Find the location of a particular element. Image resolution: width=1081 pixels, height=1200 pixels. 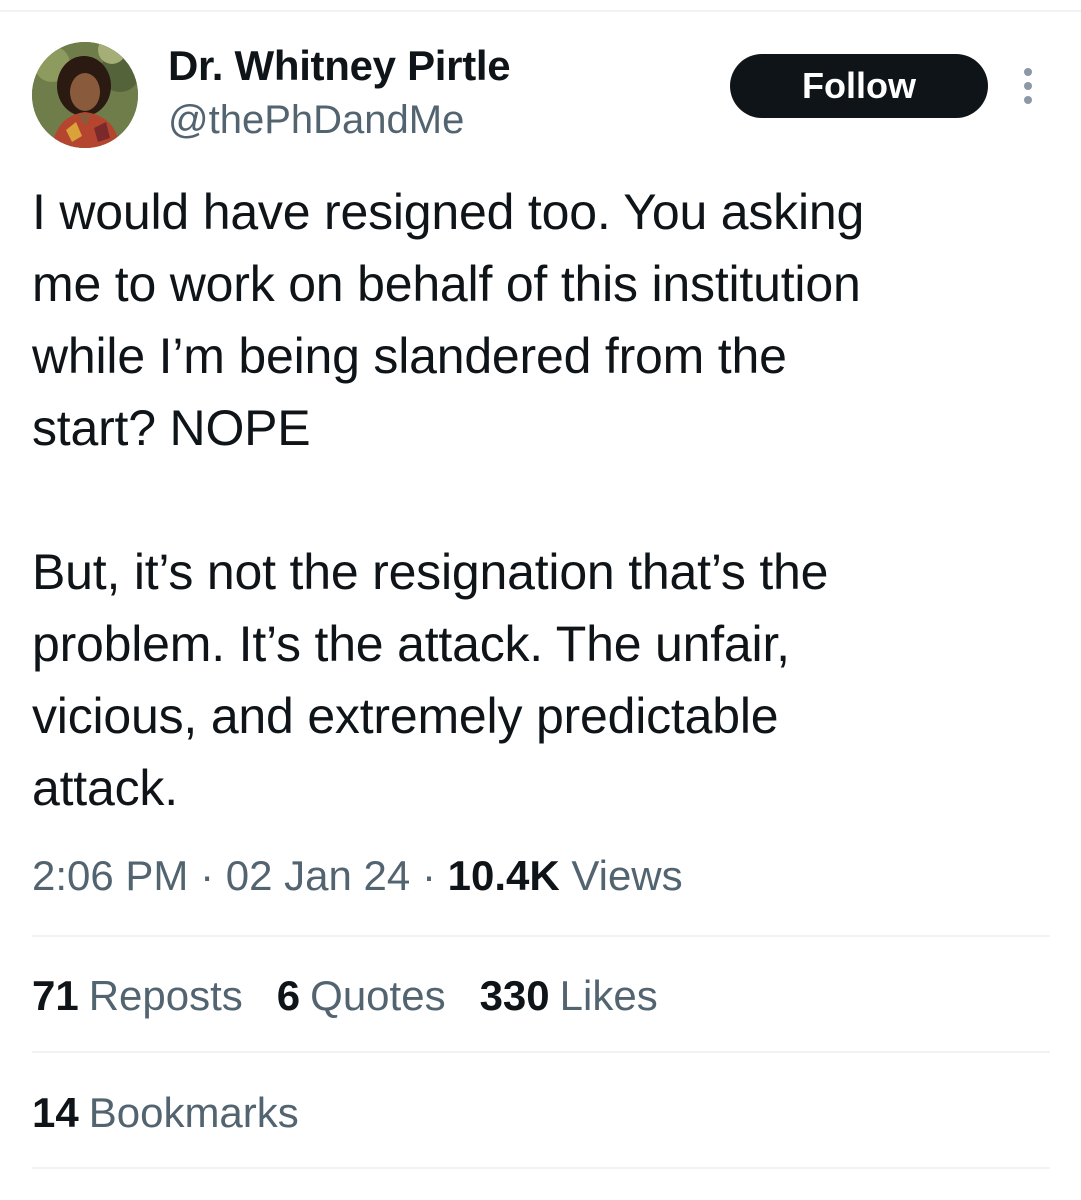

quotes-count: 6 is located at coordinates (288, 995).